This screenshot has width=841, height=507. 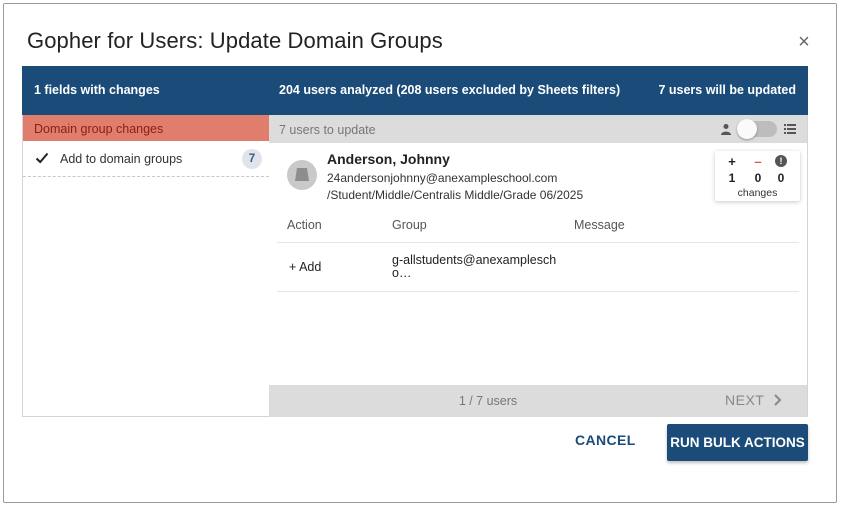 What do you see at coordinates (732, 178) in the screenshot?
I see `additions-count: 1` at bounding box center [732, 178].